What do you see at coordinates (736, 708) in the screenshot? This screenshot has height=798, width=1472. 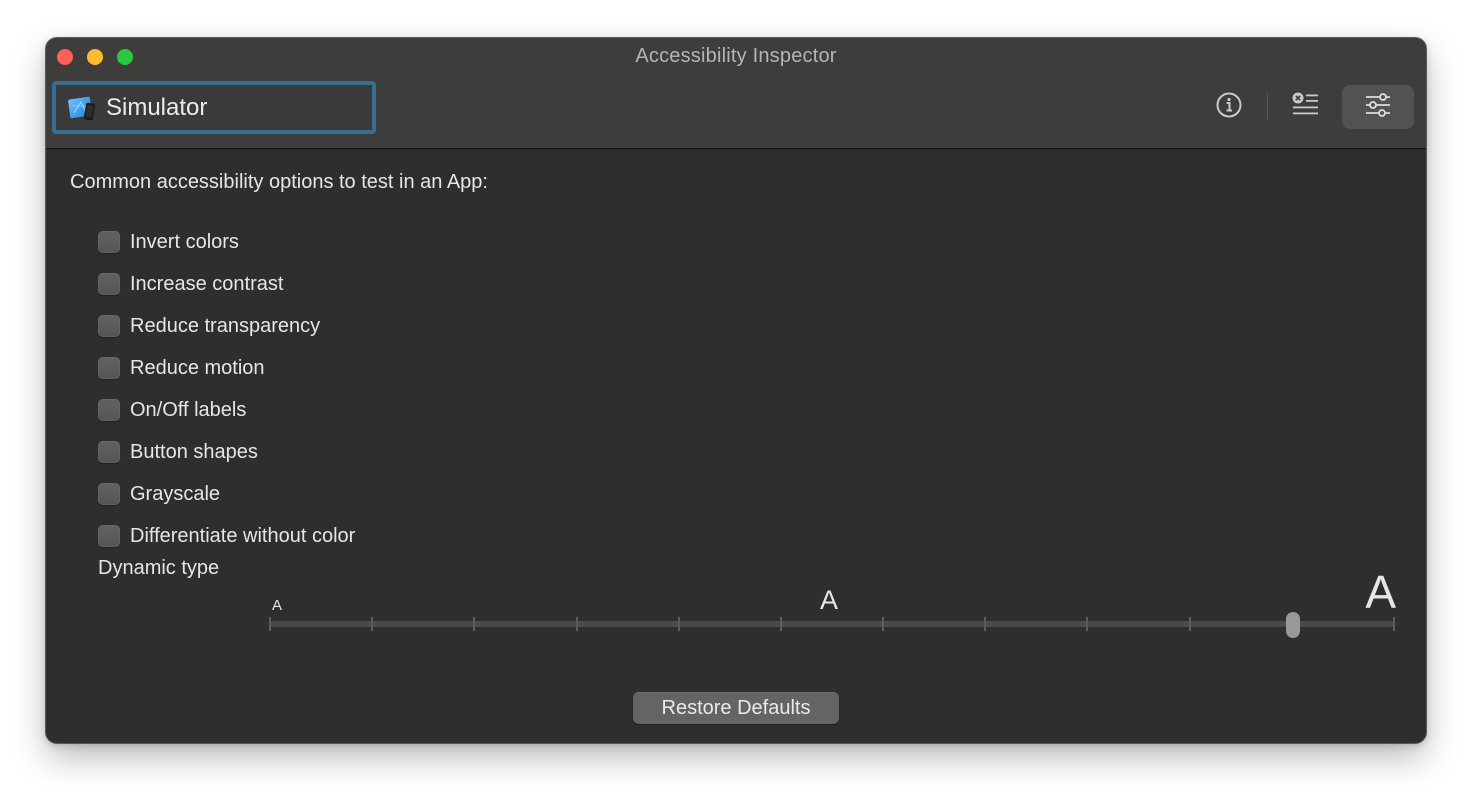 I see `restore-defaults-button: Restore Defaults` at bounding box center [736, 708].